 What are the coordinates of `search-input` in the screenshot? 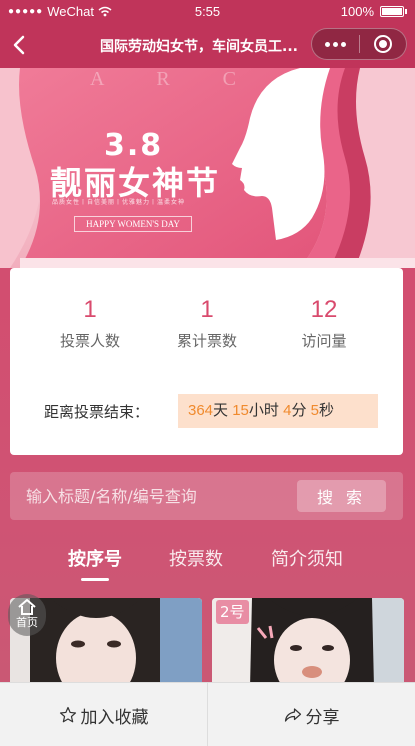 It's located at (150, 496).